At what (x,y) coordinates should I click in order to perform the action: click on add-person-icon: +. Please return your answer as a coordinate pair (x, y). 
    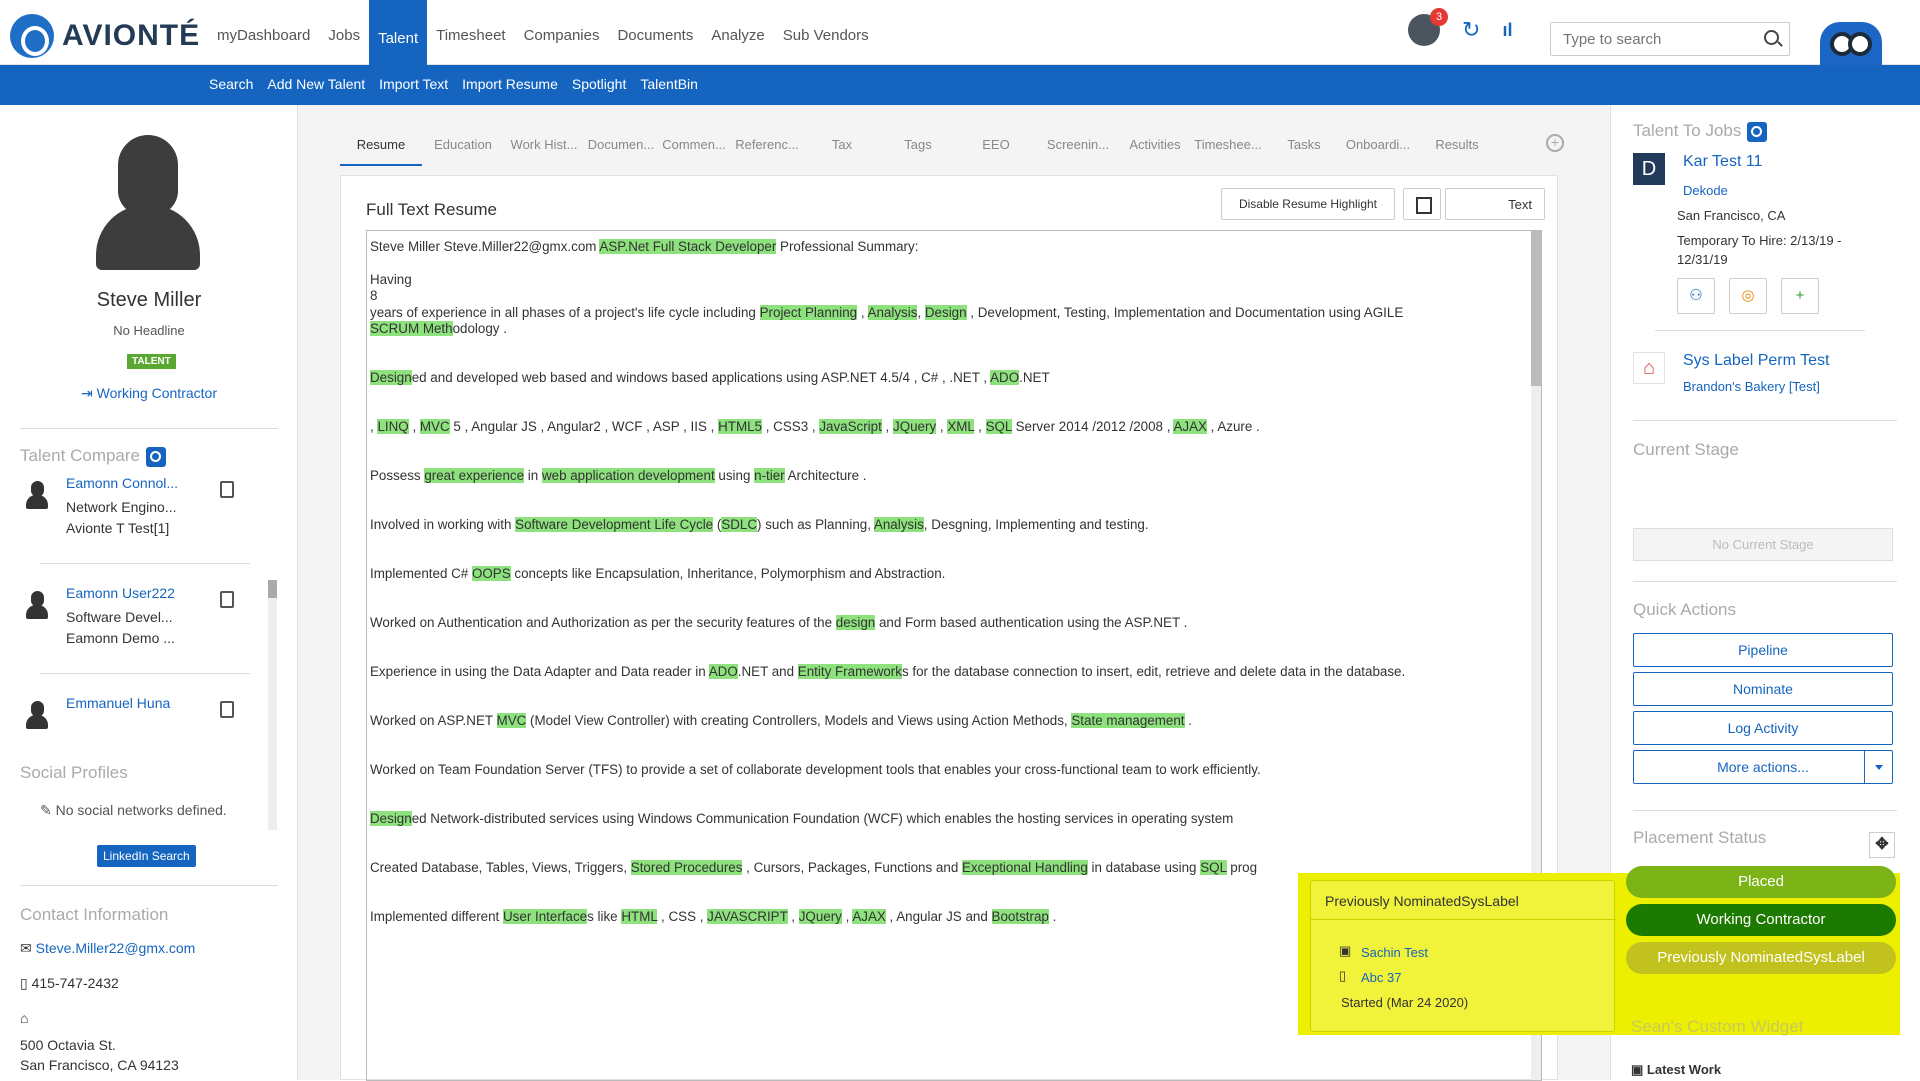
    Looking at the image, I should click on (1800, 296).